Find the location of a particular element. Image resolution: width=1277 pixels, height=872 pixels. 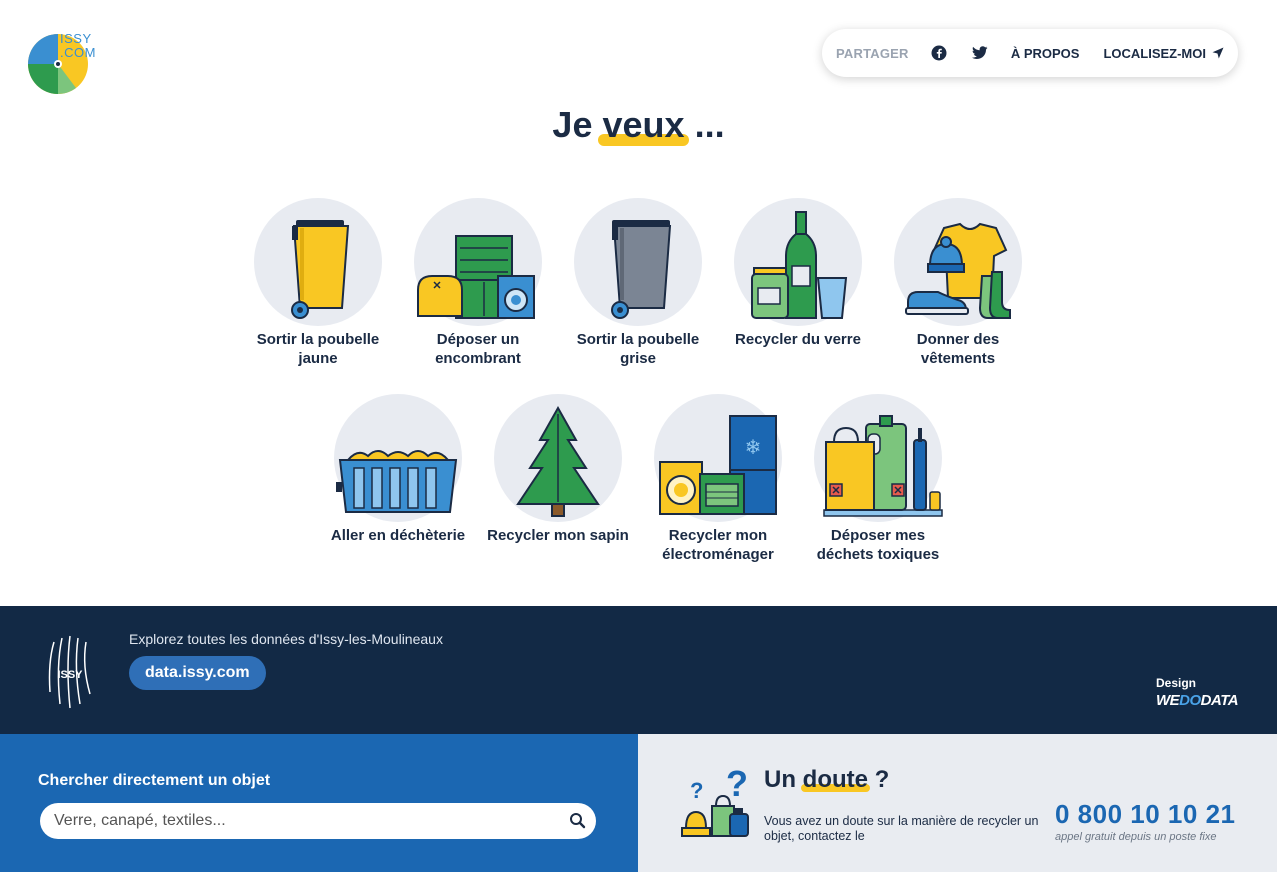

question-bags-icon: ? ? is located at coordinates (715, 802).